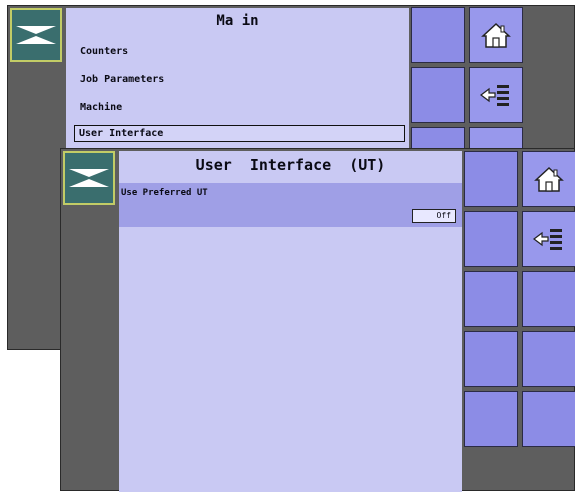  Describe the element at coordinates (237, 21) in the screenshot. I see `page-title: Ma in` at that location.